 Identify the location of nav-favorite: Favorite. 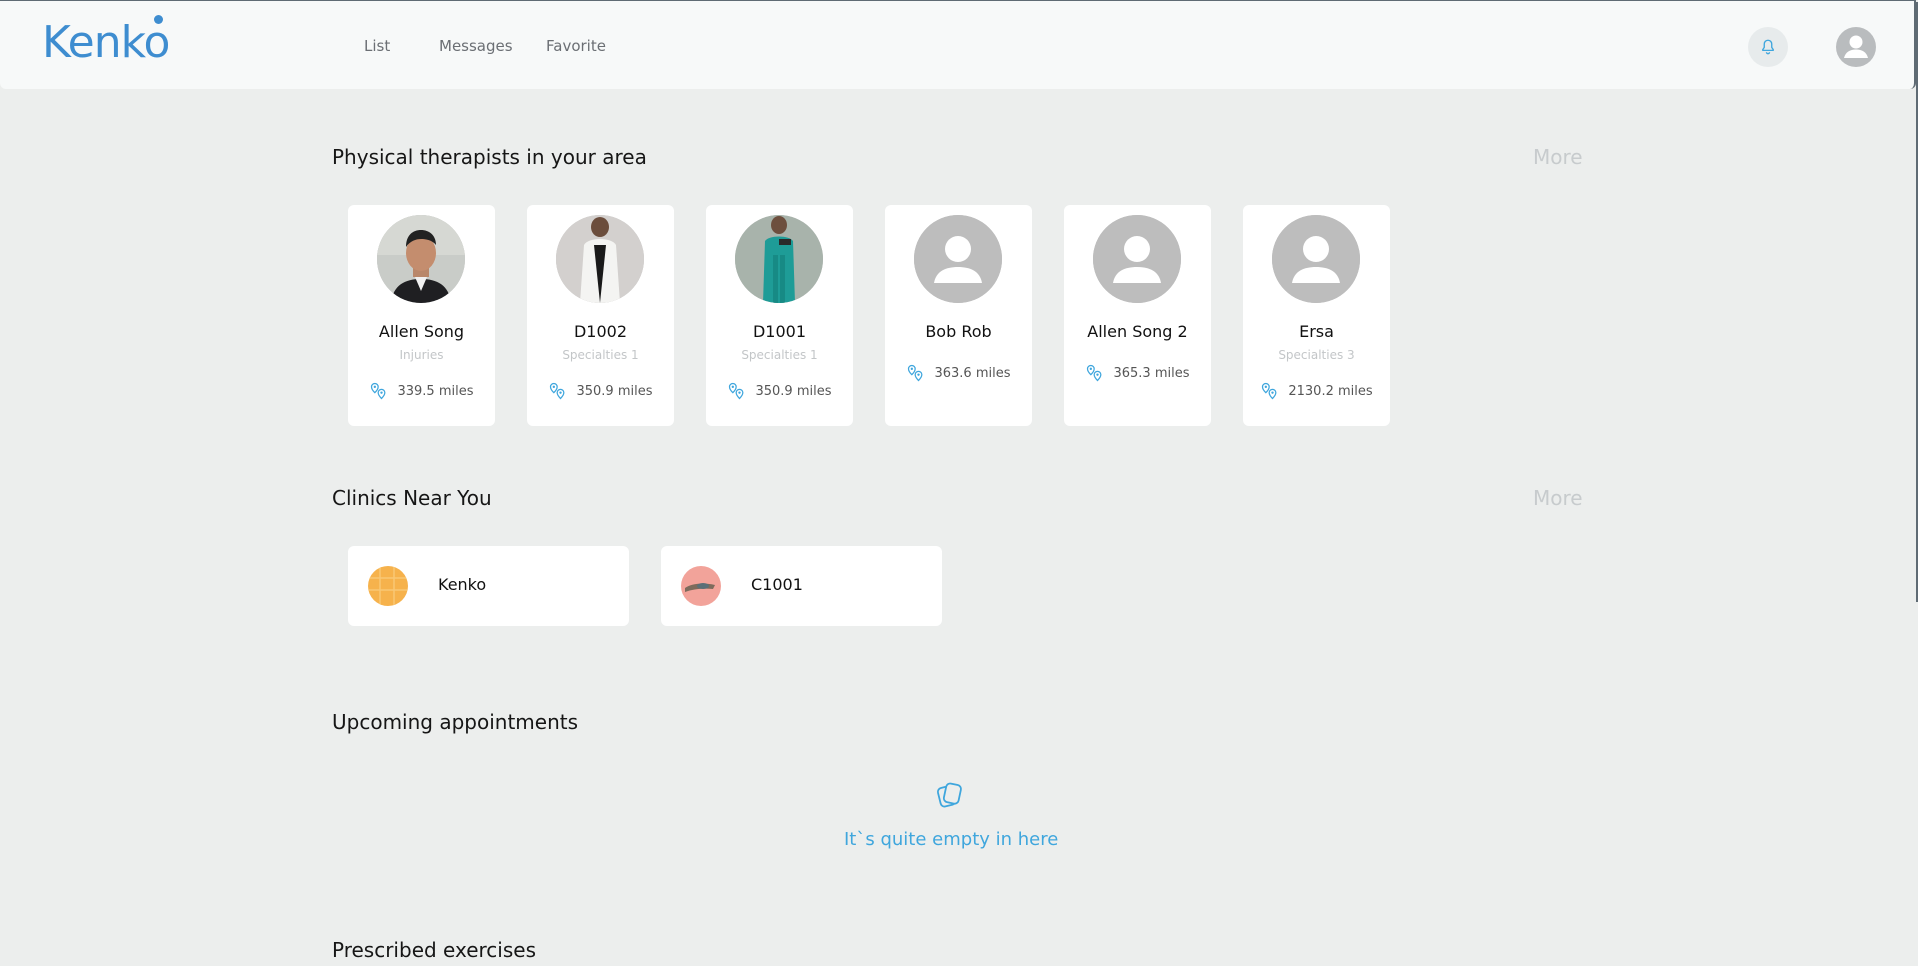
(576, 46).